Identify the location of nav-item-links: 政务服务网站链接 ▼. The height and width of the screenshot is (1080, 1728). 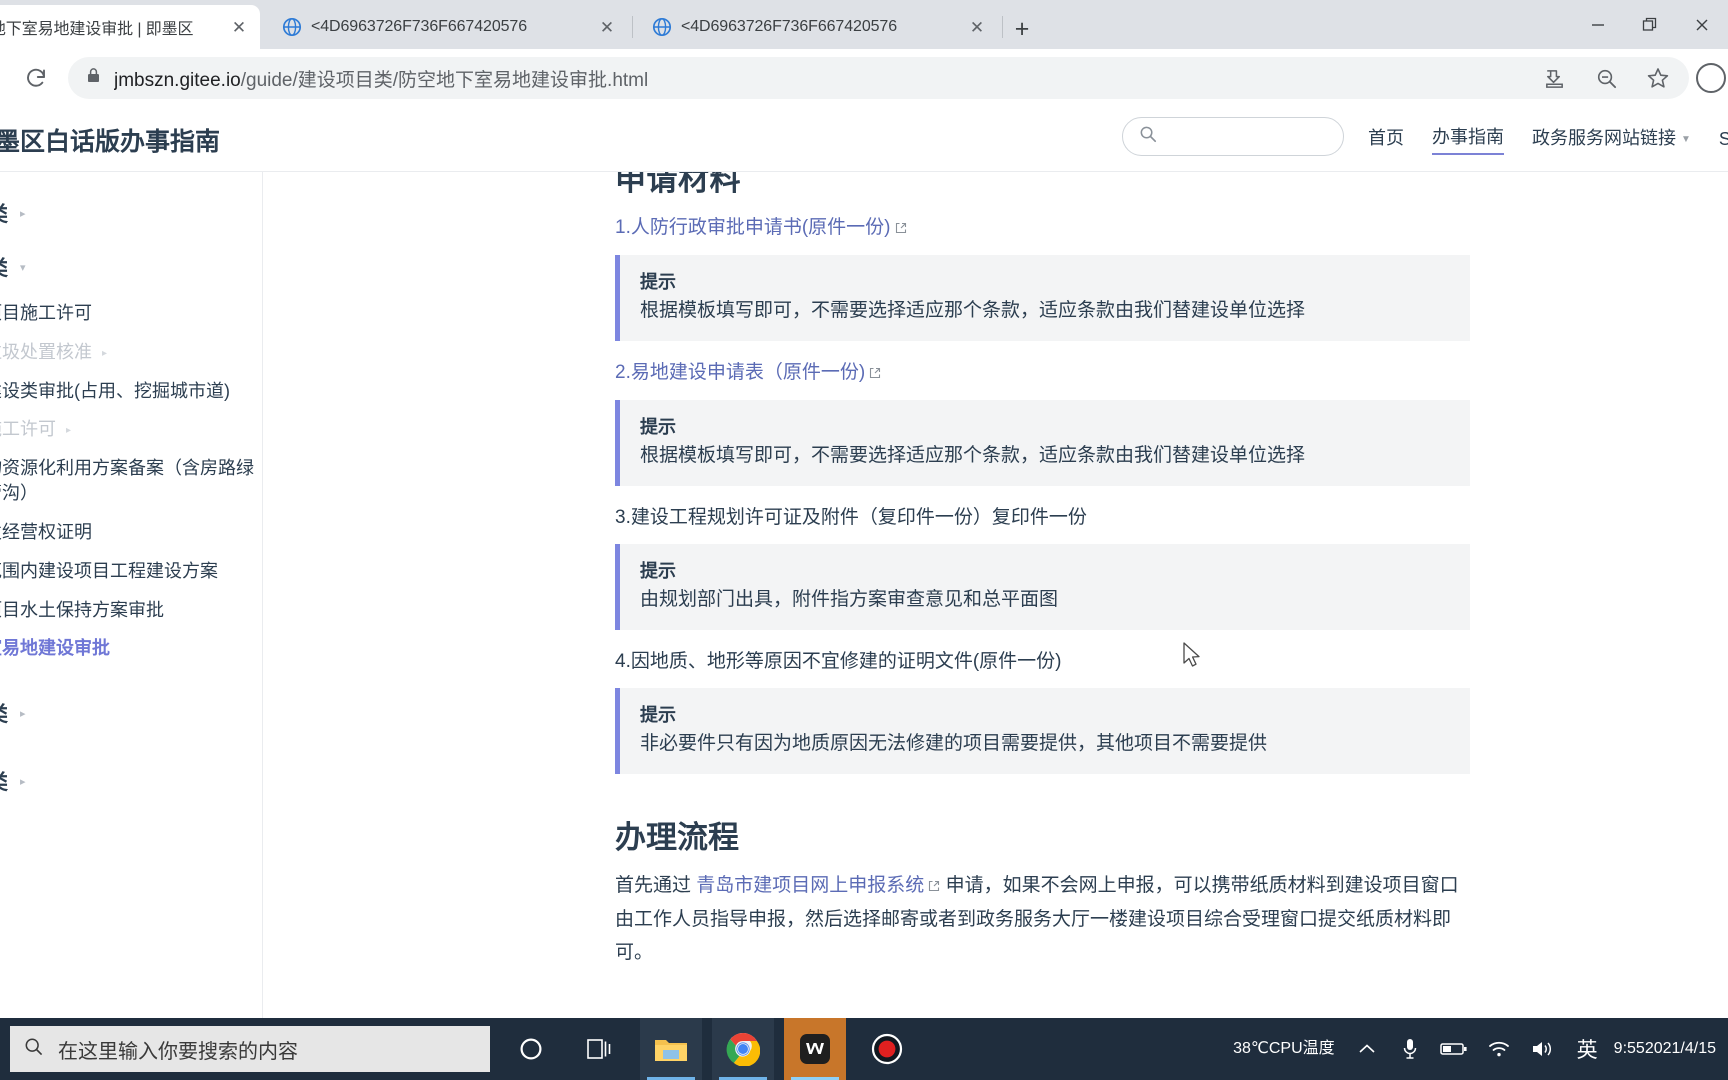
(1611, 139).